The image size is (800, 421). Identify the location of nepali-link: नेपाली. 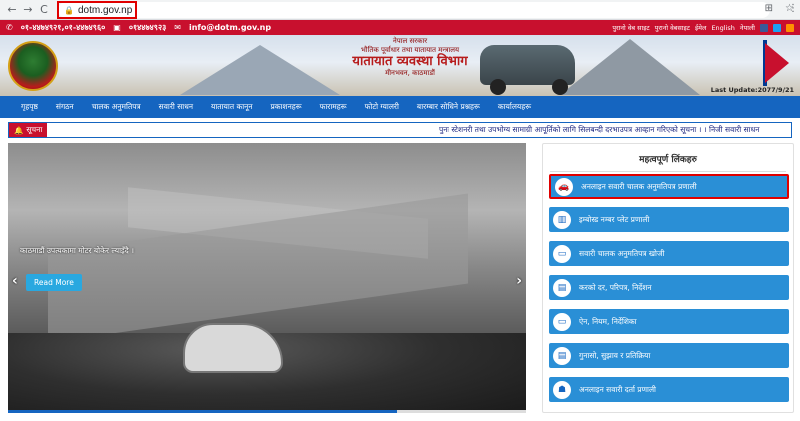
(747, 27).